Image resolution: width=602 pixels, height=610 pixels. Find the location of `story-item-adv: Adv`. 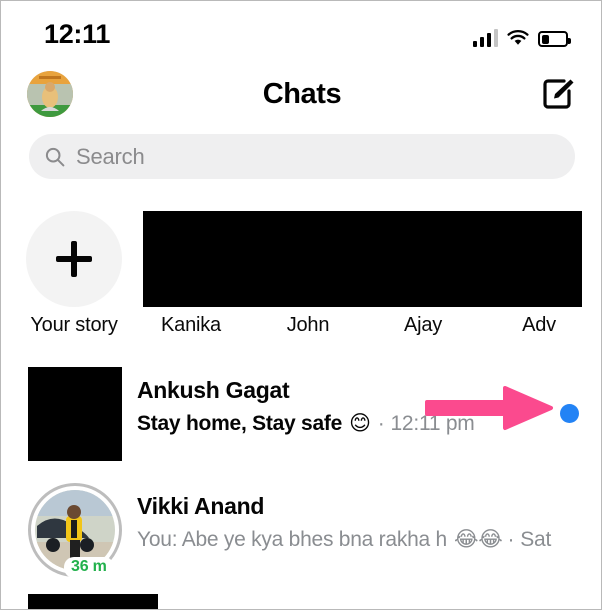

story-item-adv: Adv is located at coordinates (539, 271).